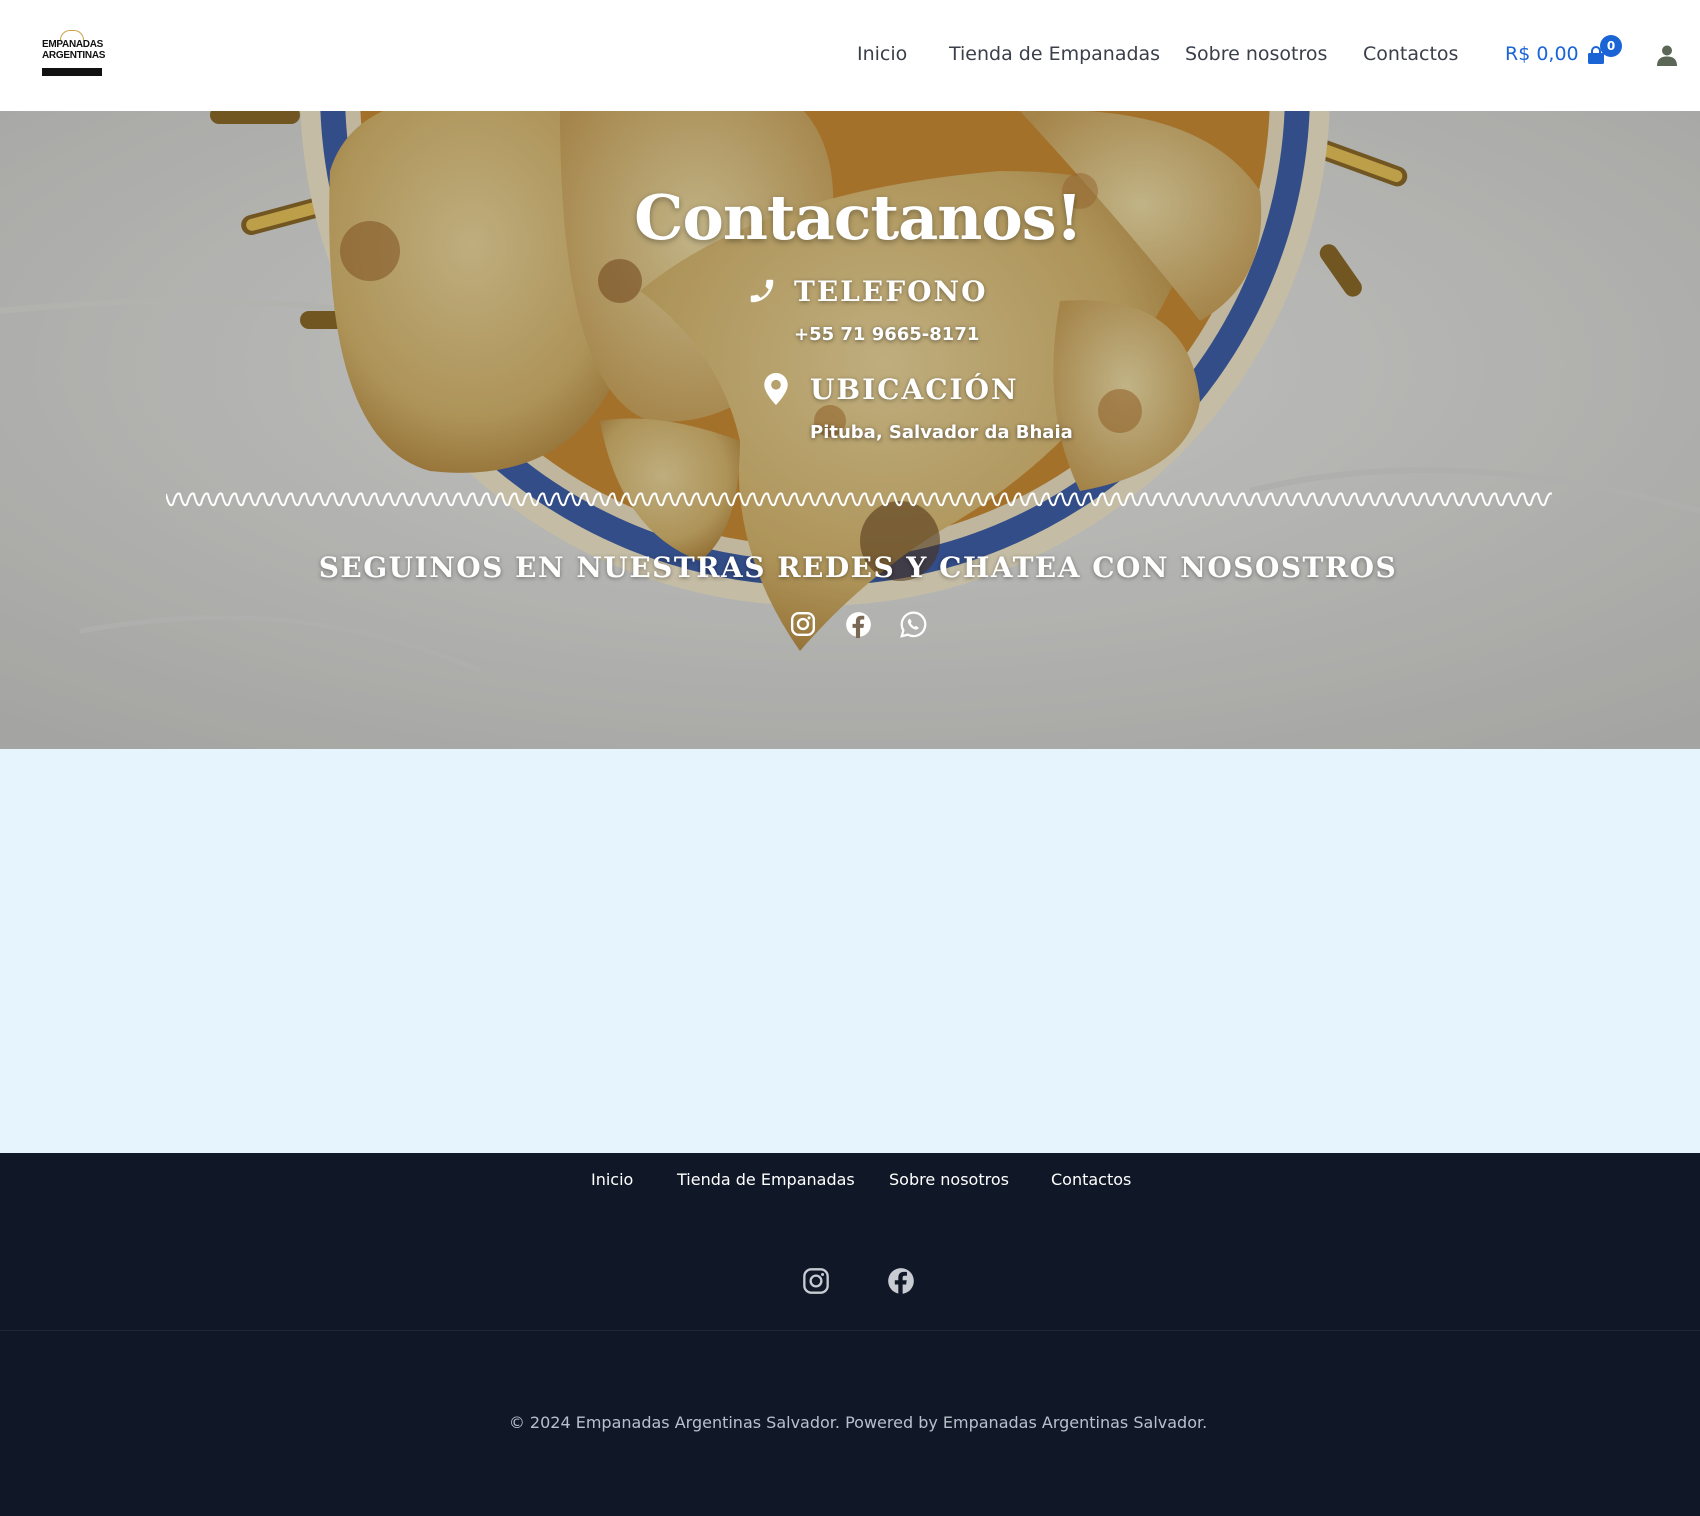  I want to click on user-icon, so click(1667, 55).